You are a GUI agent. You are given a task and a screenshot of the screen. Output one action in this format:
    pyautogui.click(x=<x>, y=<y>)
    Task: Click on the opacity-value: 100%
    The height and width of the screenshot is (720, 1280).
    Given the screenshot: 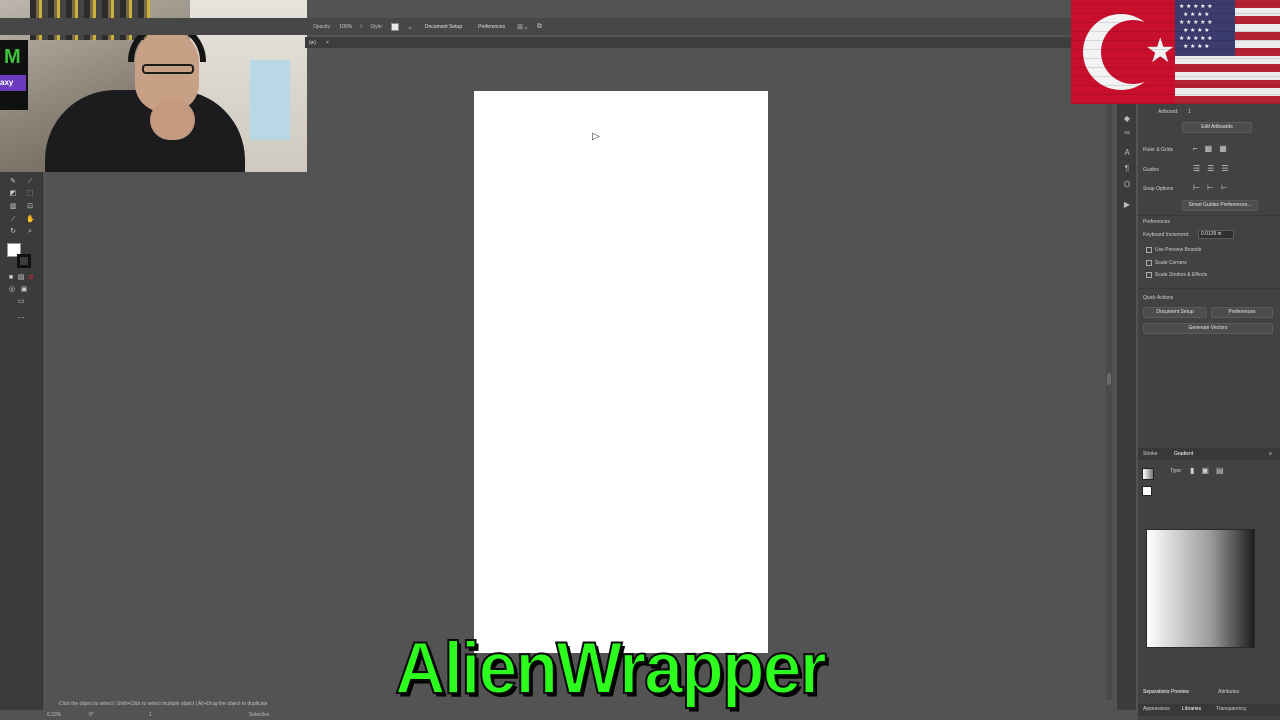 What is the action you would take?
    pyautogui.click(x=345, y=27)
    